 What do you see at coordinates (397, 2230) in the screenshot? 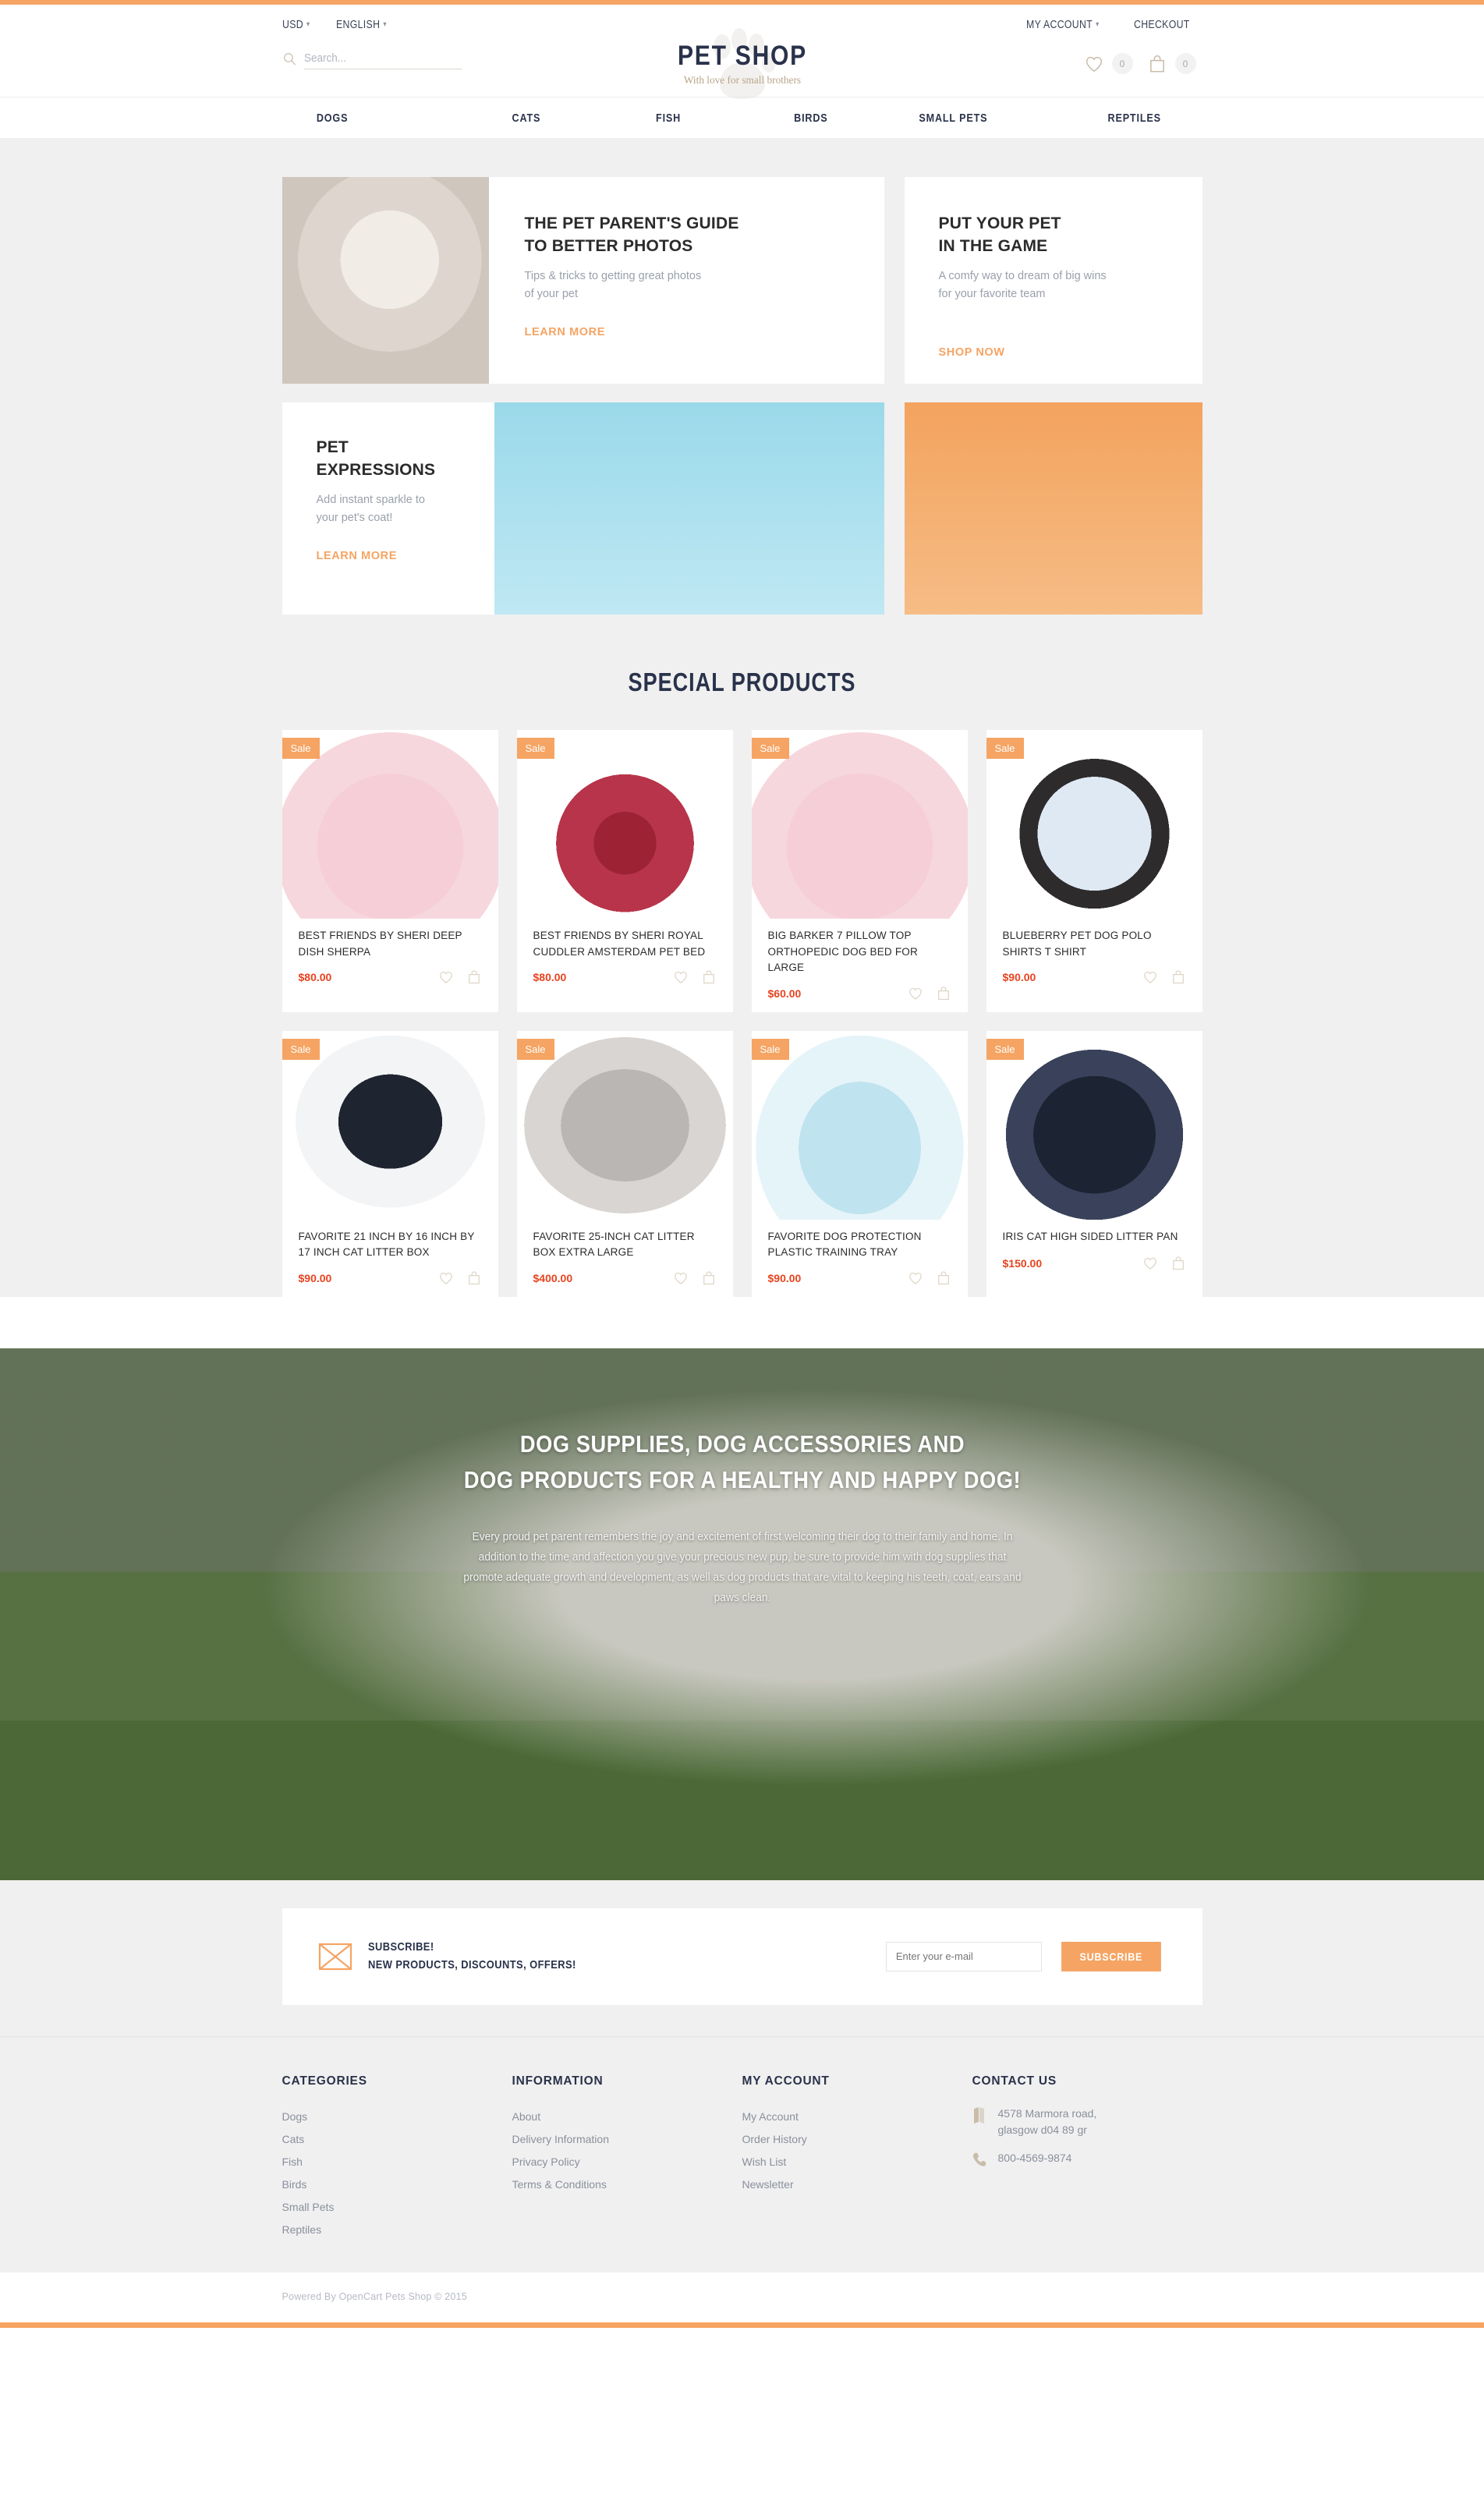
I see `footer-link-reptiles: Reptiles` at bounding box center [397, 2230].